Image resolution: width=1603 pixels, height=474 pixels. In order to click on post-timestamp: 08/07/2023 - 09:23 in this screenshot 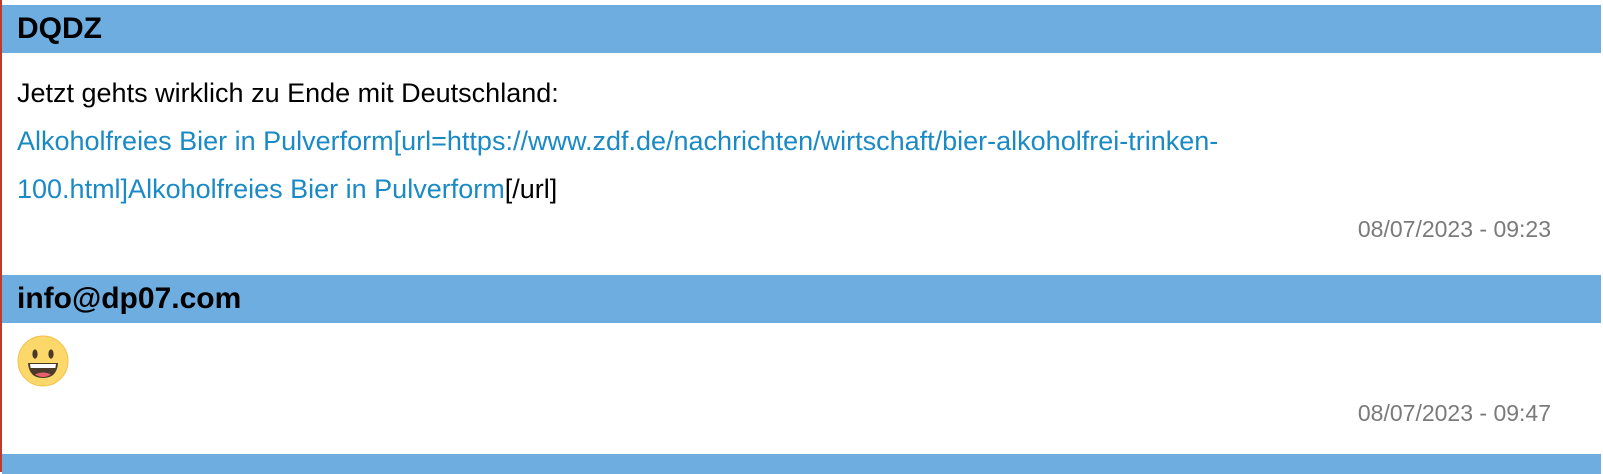, I will do `click(1454, 229)`.